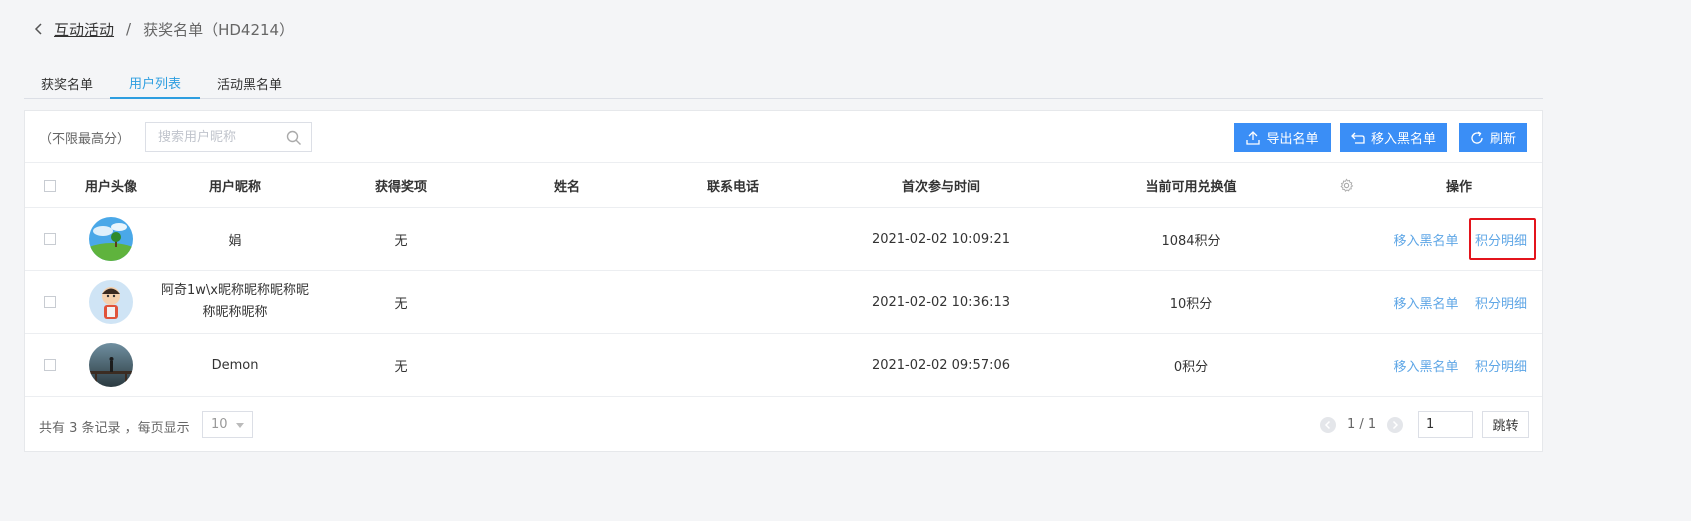 The width and height of the screenshot is (1691, 521). I want to click on toolbar: （不限最高分） 导出名单 移入黑名单 刷新, so click(783, 137).